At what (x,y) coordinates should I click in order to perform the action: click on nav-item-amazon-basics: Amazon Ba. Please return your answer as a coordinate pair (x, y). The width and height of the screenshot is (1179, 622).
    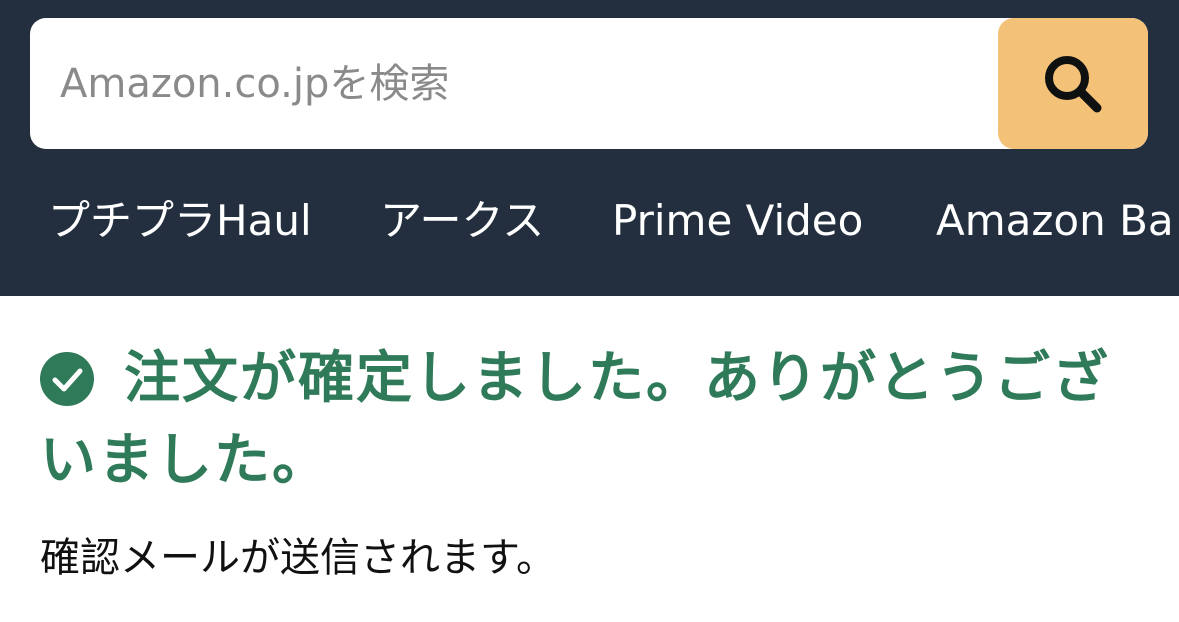
    Looking at the image, I should click on (1055, 221).